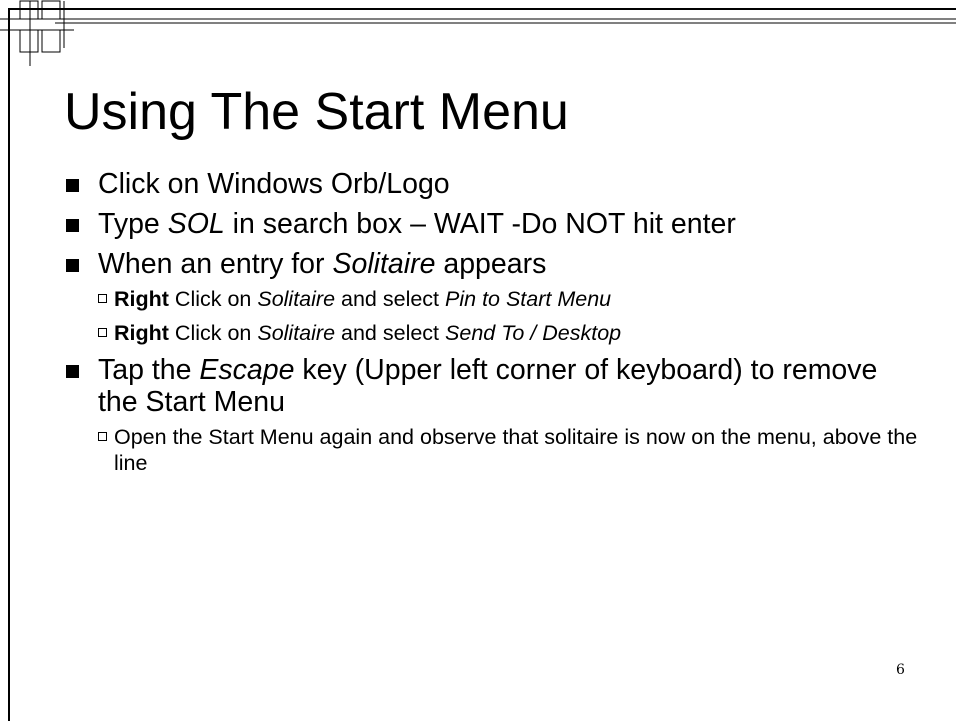 The height and width of the screenshot is (721, 956). I want to click on bullet-text: Click on Windows Orb/Logo, so click(274, 184).